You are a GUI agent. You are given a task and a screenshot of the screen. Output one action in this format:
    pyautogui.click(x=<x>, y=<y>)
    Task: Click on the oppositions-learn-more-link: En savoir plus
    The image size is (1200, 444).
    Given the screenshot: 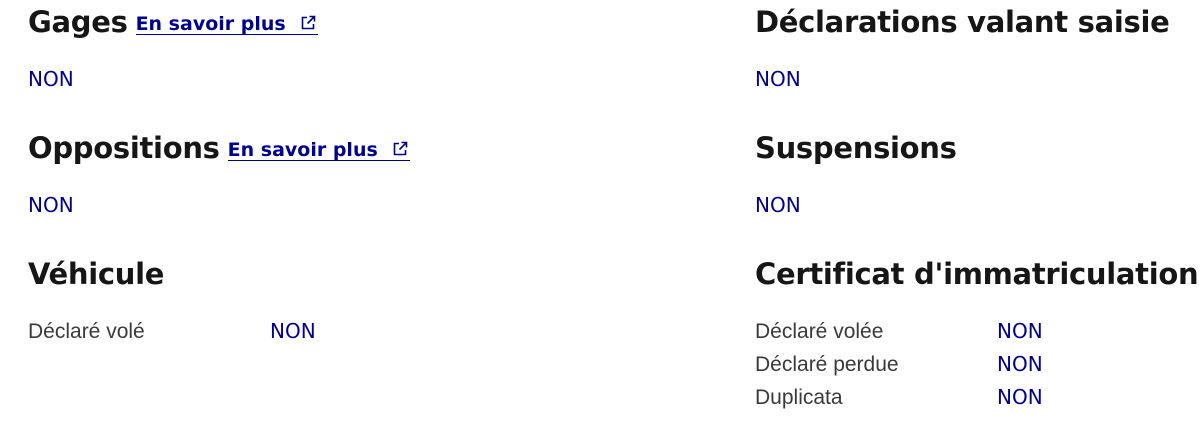 What is the action you would take?
    pyautogui.click(x=318, y=150)
    